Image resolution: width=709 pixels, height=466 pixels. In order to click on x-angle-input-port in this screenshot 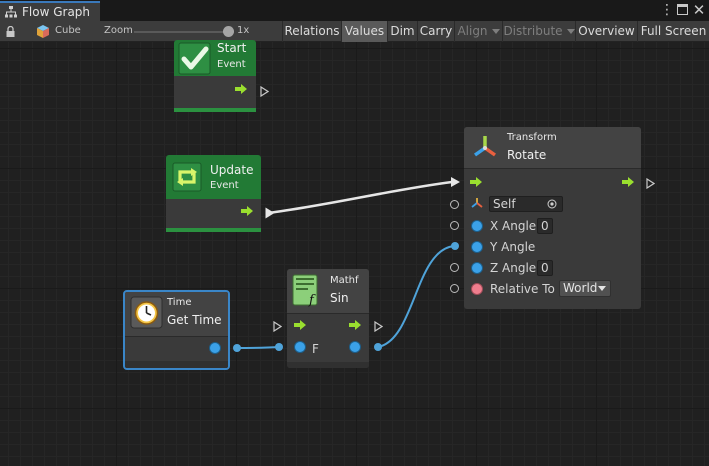, I will do `click(454, 225)`.